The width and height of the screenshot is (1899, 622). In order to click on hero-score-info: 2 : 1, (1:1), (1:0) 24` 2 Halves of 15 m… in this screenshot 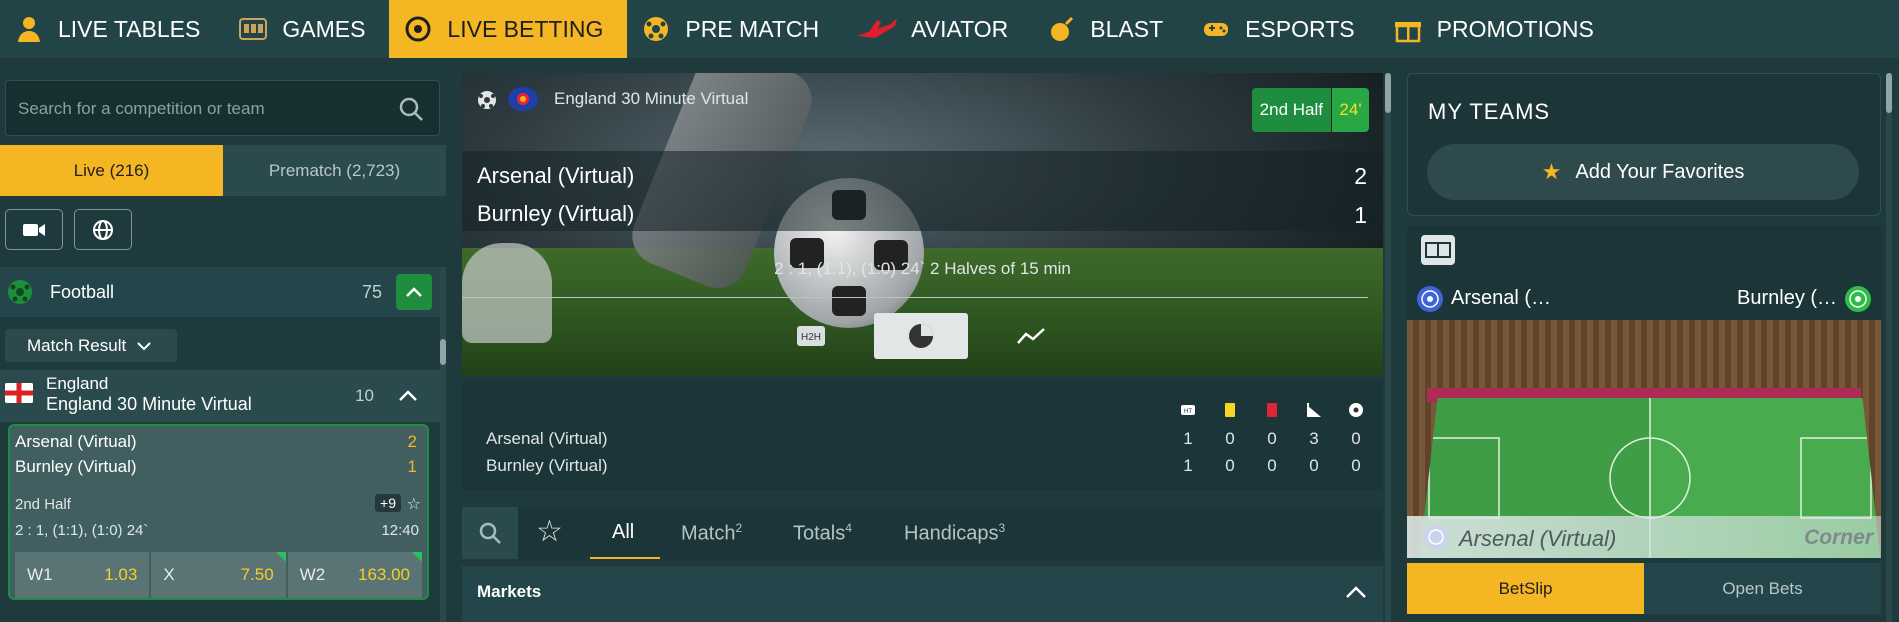, I will do `click(922, 268)`.